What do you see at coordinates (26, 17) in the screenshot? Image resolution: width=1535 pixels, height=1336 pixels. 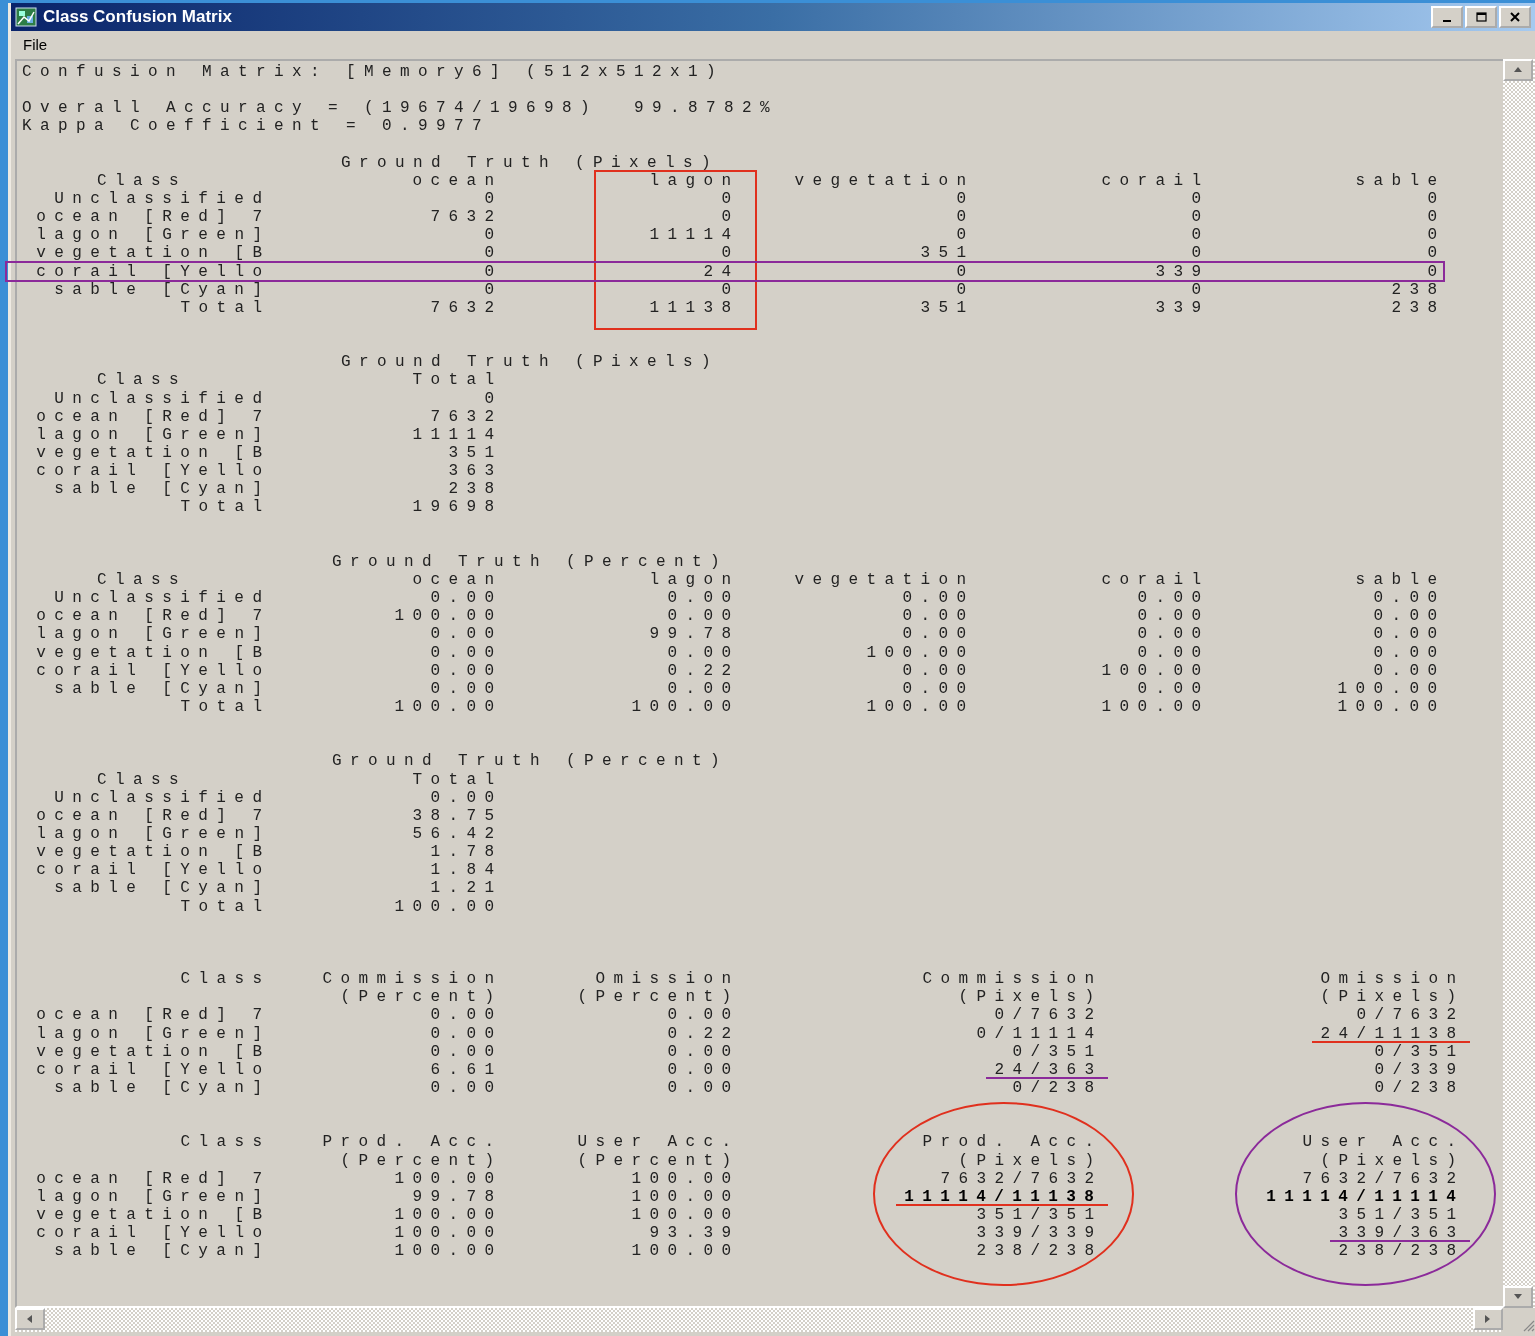 I see `app-icon` at bounding box center [26, 17].